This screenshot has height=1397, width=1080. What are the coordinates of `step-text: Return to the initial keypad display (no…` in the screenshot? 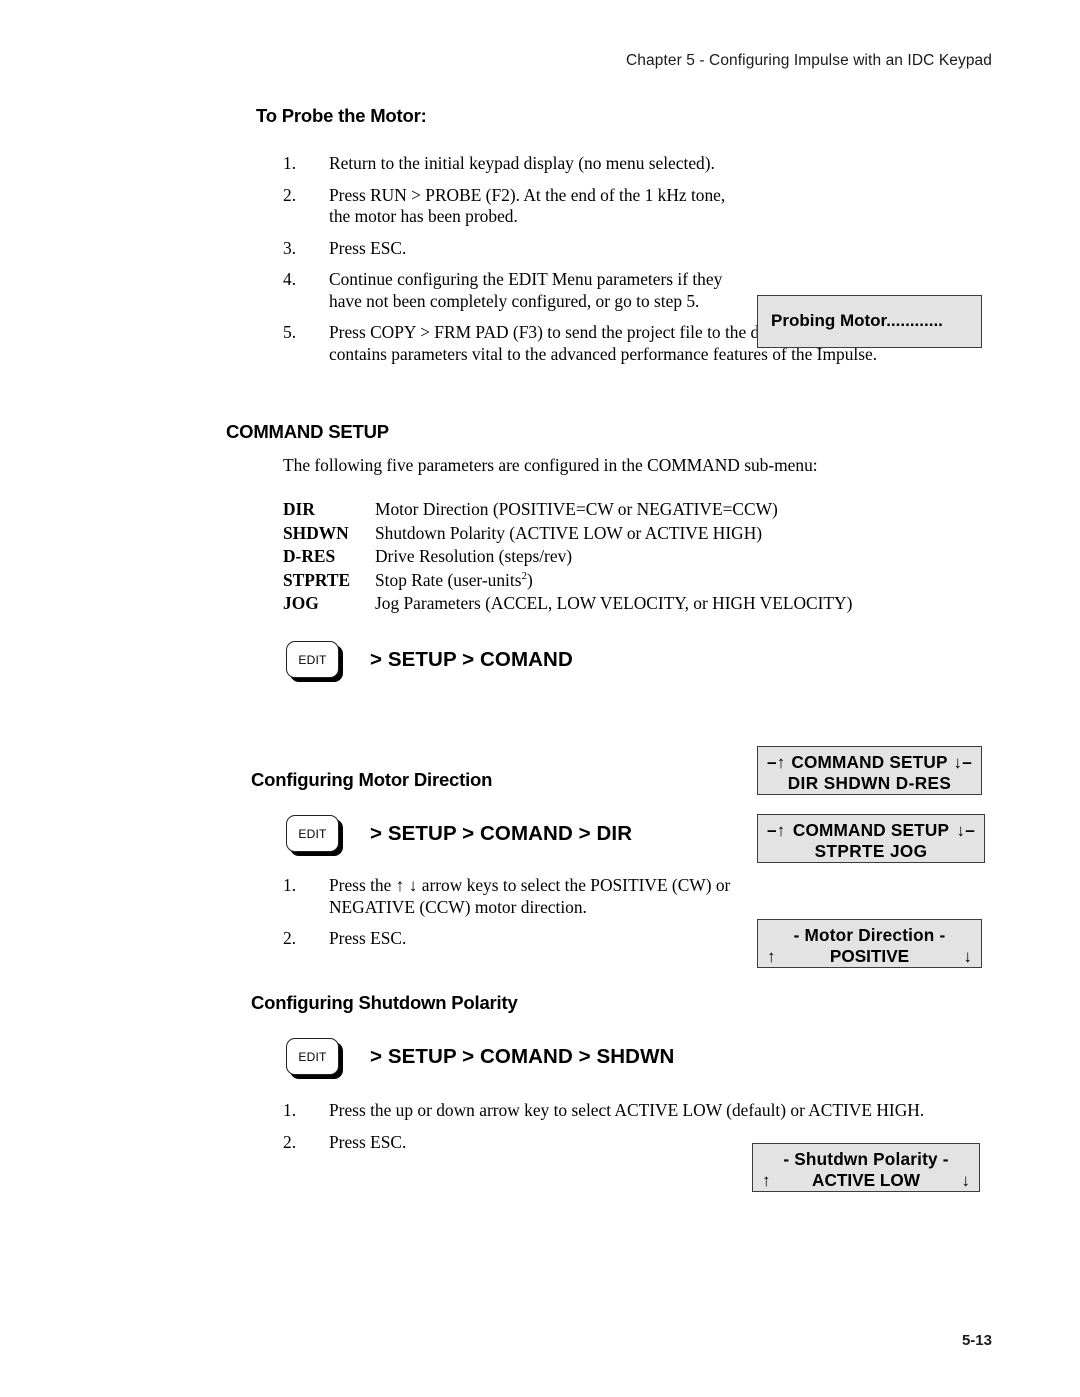 It's located at (522, 163).